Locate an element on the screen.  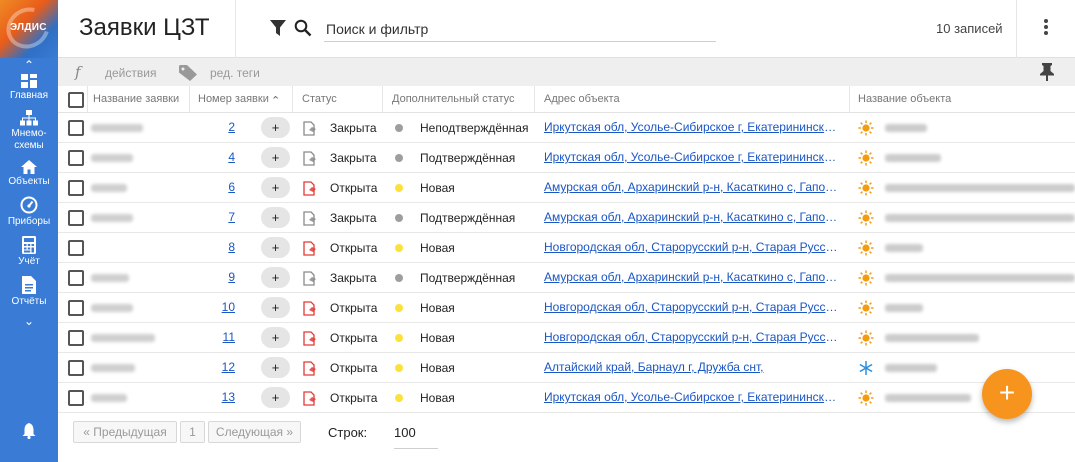
sidebar-scroll-down-icon: ⌄ is located at coordinates (29, 321).